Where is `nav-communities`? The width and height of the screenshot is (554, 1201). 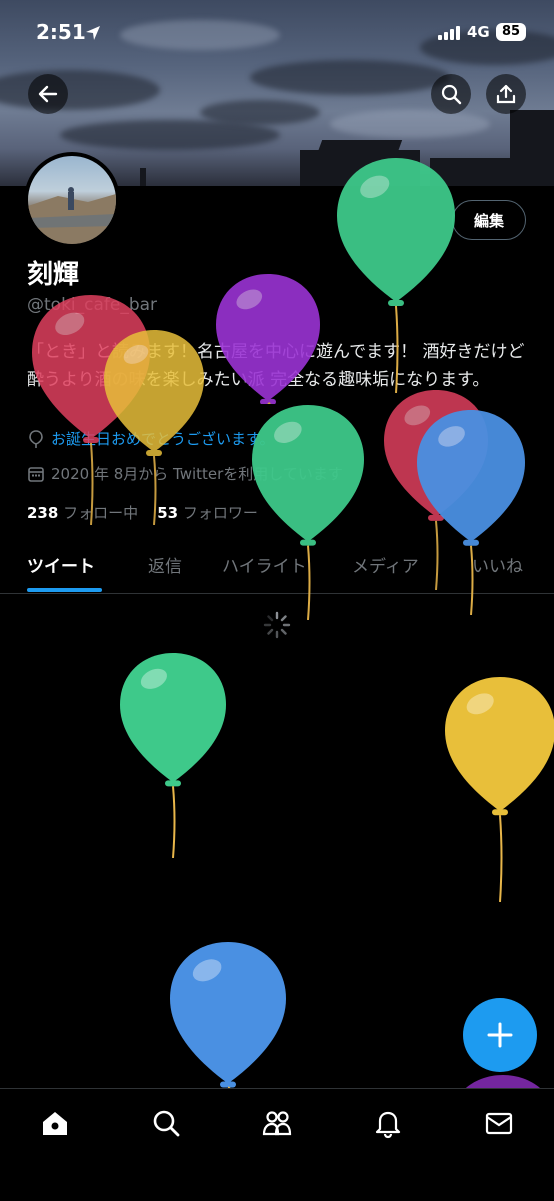 nav-communities is located at coordinates (277, 1123).